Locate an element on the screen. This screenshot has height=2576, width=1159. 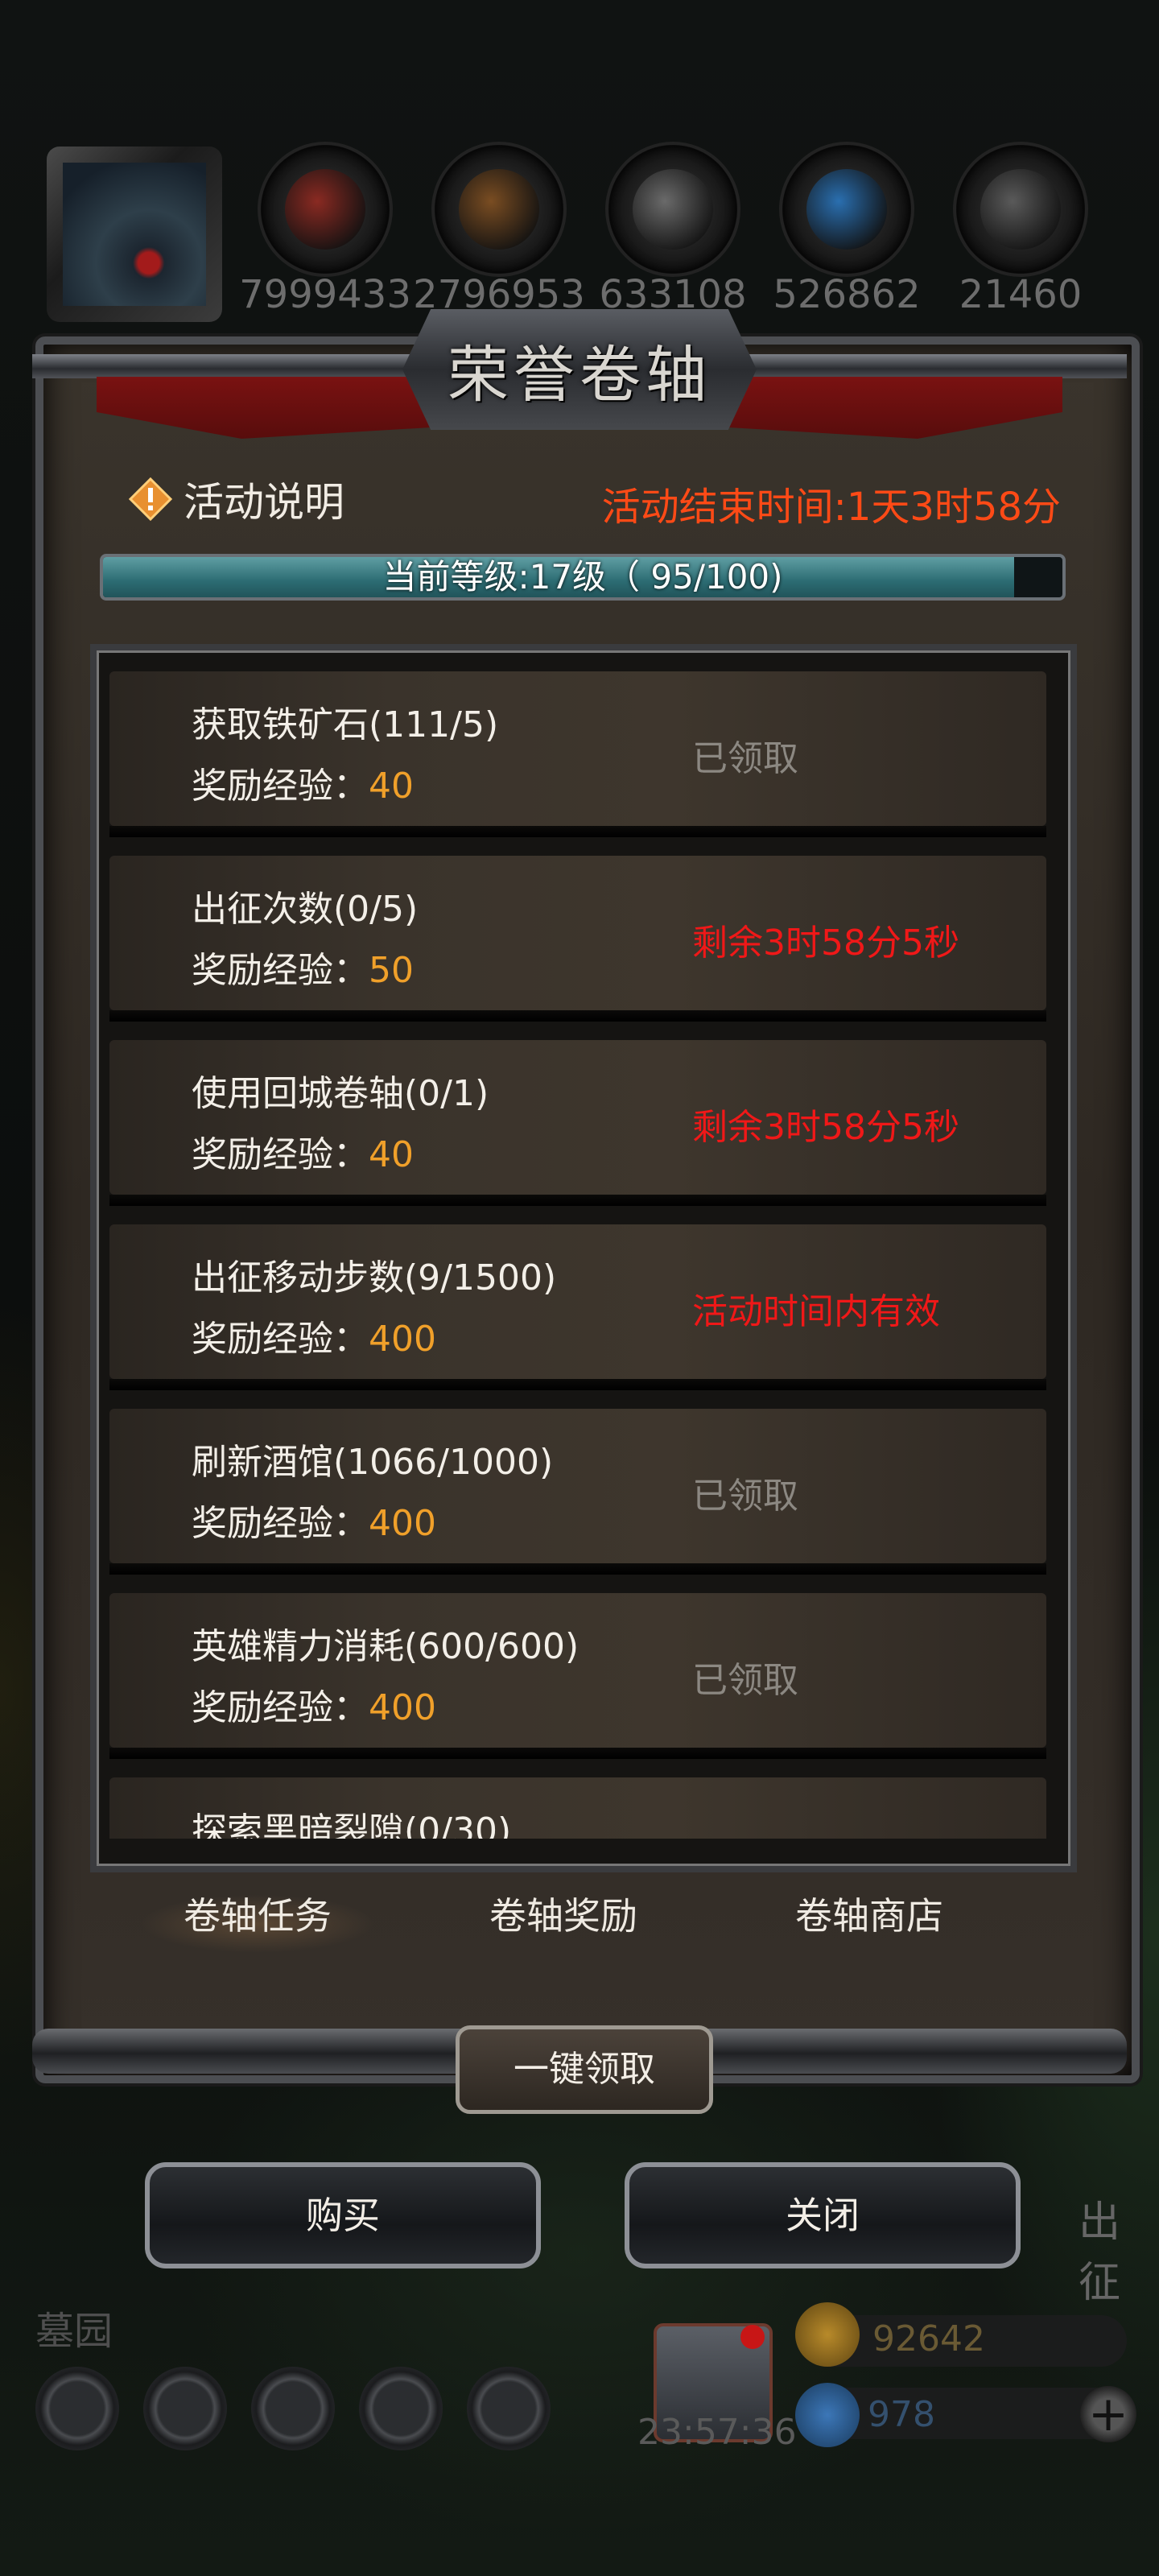
metal-plate-icon is located at coordinates (1020, 209).